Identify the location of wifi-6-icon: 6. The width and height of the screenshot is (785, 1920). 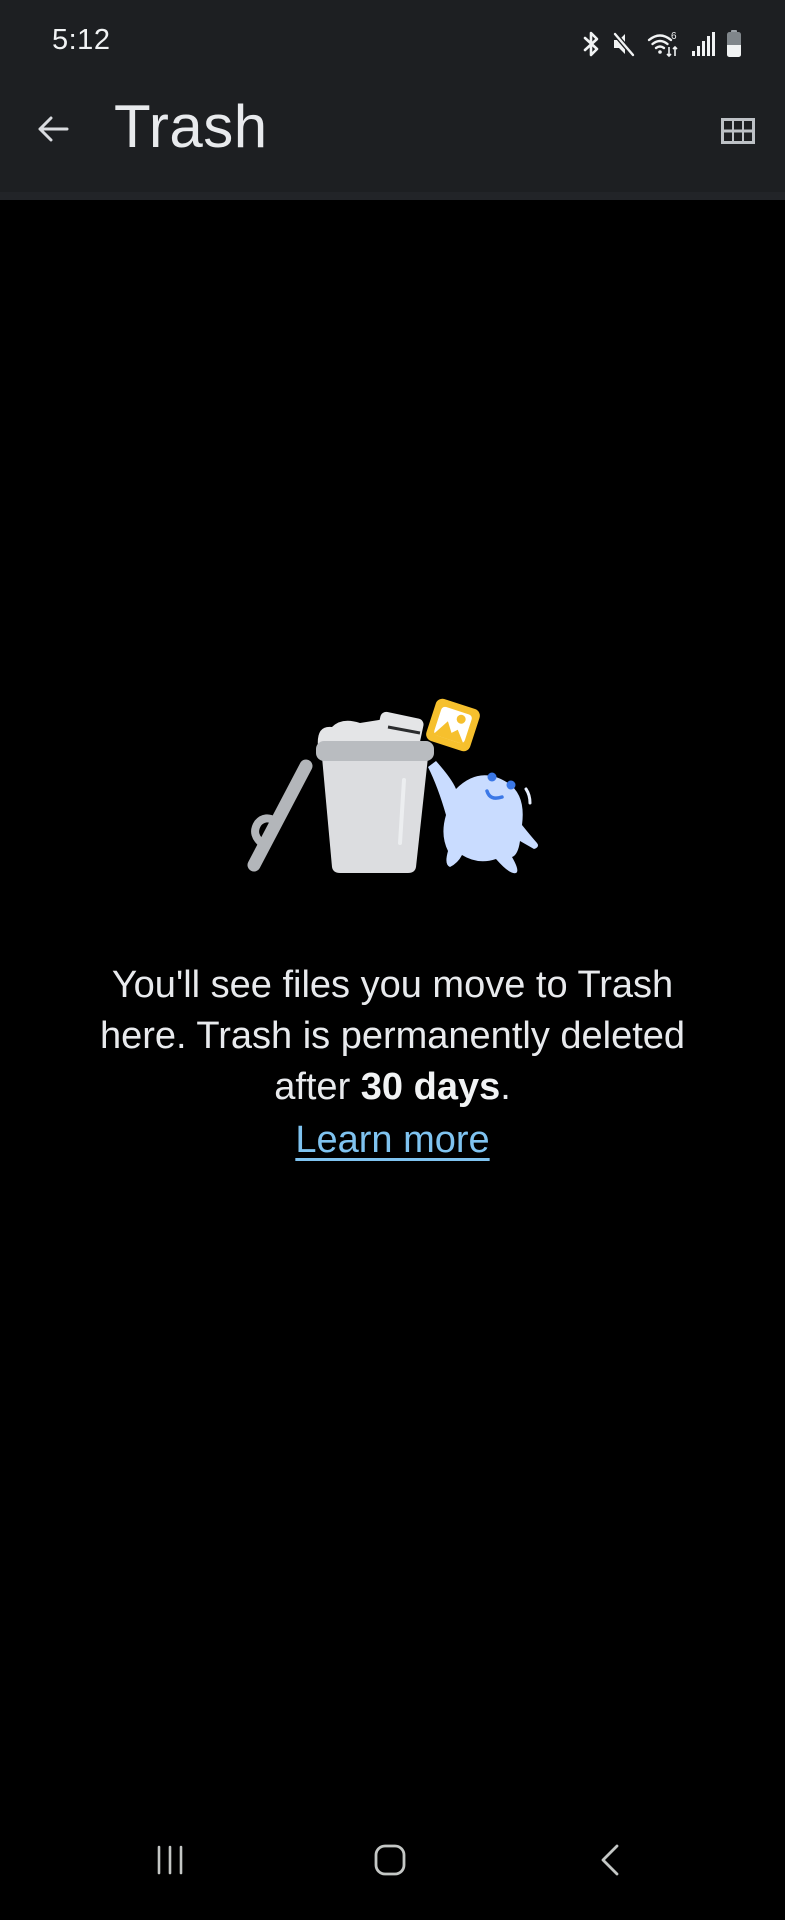
(662, 44).